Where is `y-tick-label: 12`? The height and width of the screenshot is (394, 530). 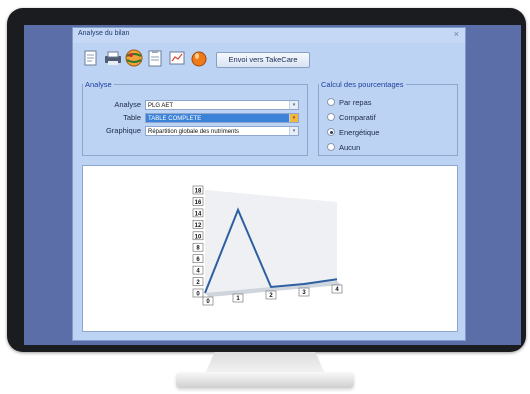
y-tick-label: 12 is located at coordinates (198, 226).